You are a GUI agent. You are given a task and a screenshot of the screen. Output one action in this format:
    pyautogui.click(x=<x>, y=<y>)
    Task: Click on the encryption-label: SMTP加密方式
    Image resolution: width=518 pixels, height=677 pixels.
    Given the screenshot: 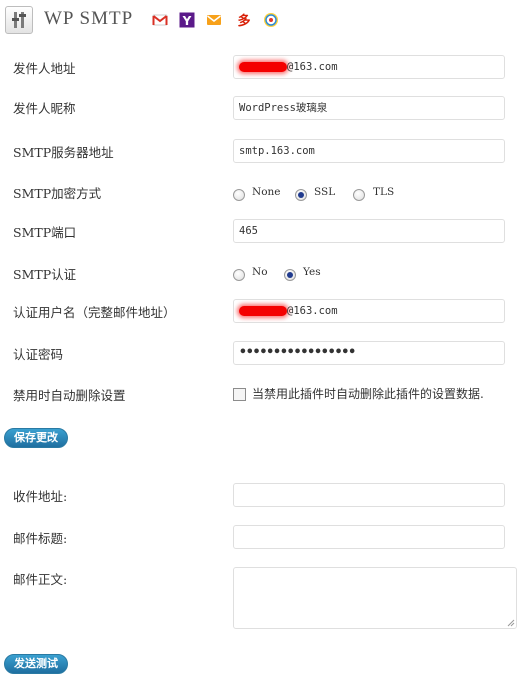 What is the action you would take?
    pyautogui.click(x=57, y=193)
    